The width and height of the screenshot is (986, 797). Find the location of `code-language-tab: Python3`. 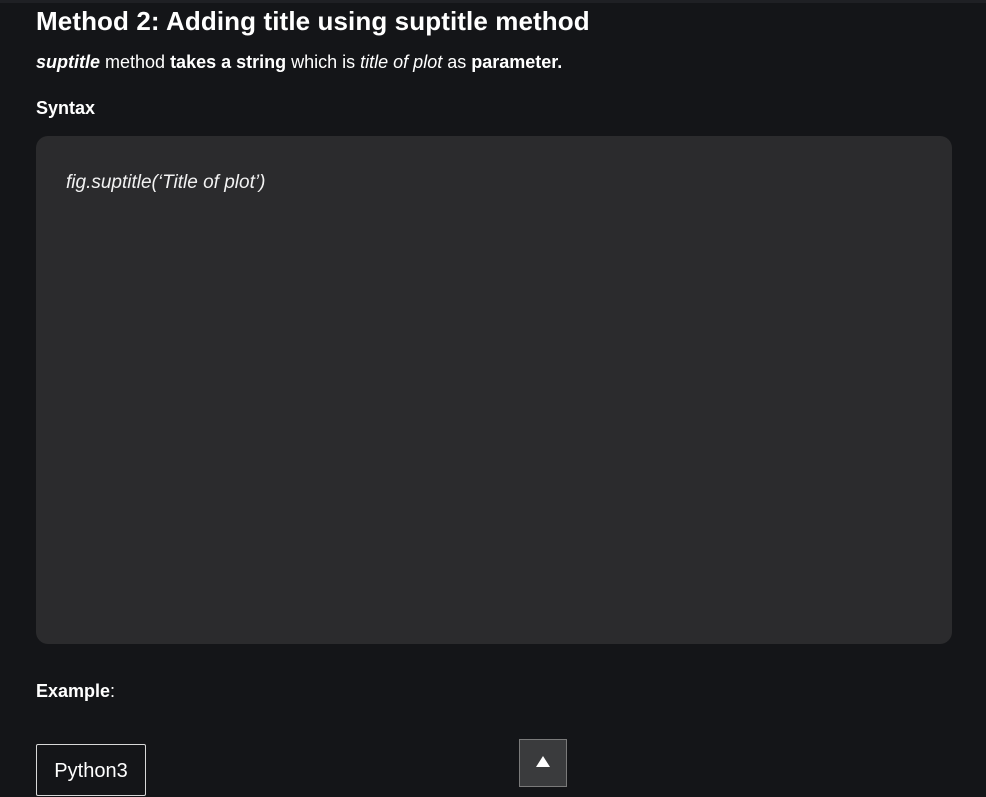

code-language-tab: Python3 is located at coordinates (91, 770).